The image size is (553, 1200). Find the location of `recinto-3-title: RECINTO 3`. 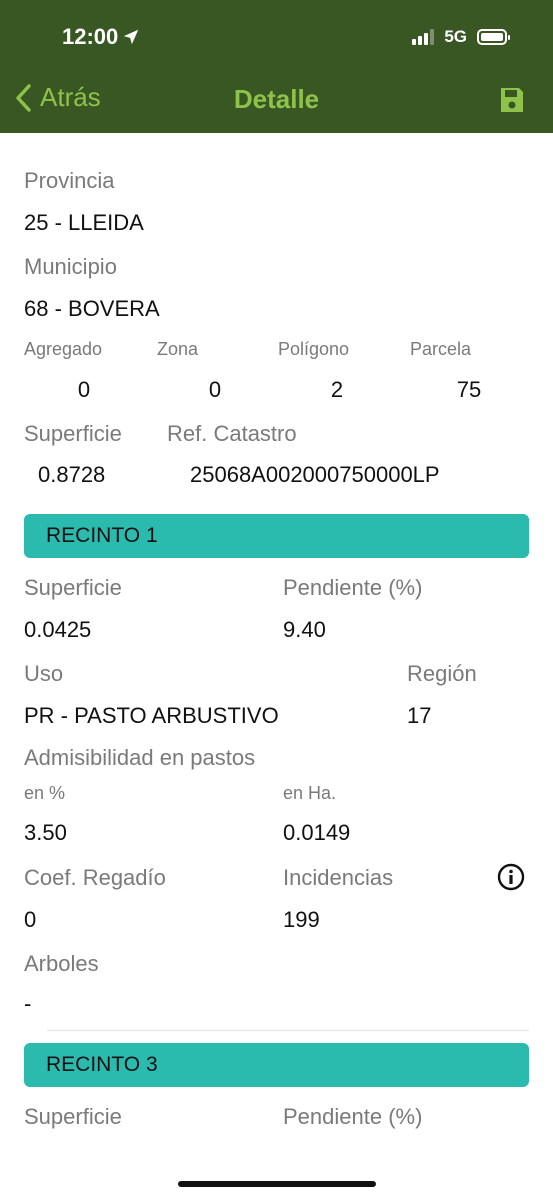

recinto-3-title: RECINTO 3 is located at coordinates (102, 1064).